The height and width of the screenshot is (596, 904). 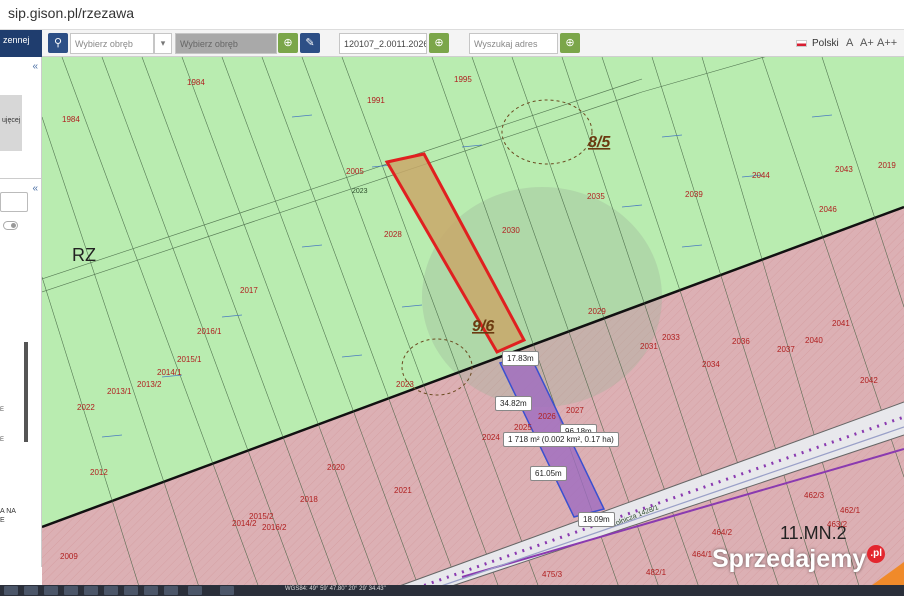 I want to click on side-panel-toggle: zennej, so click(x=21, y=43).